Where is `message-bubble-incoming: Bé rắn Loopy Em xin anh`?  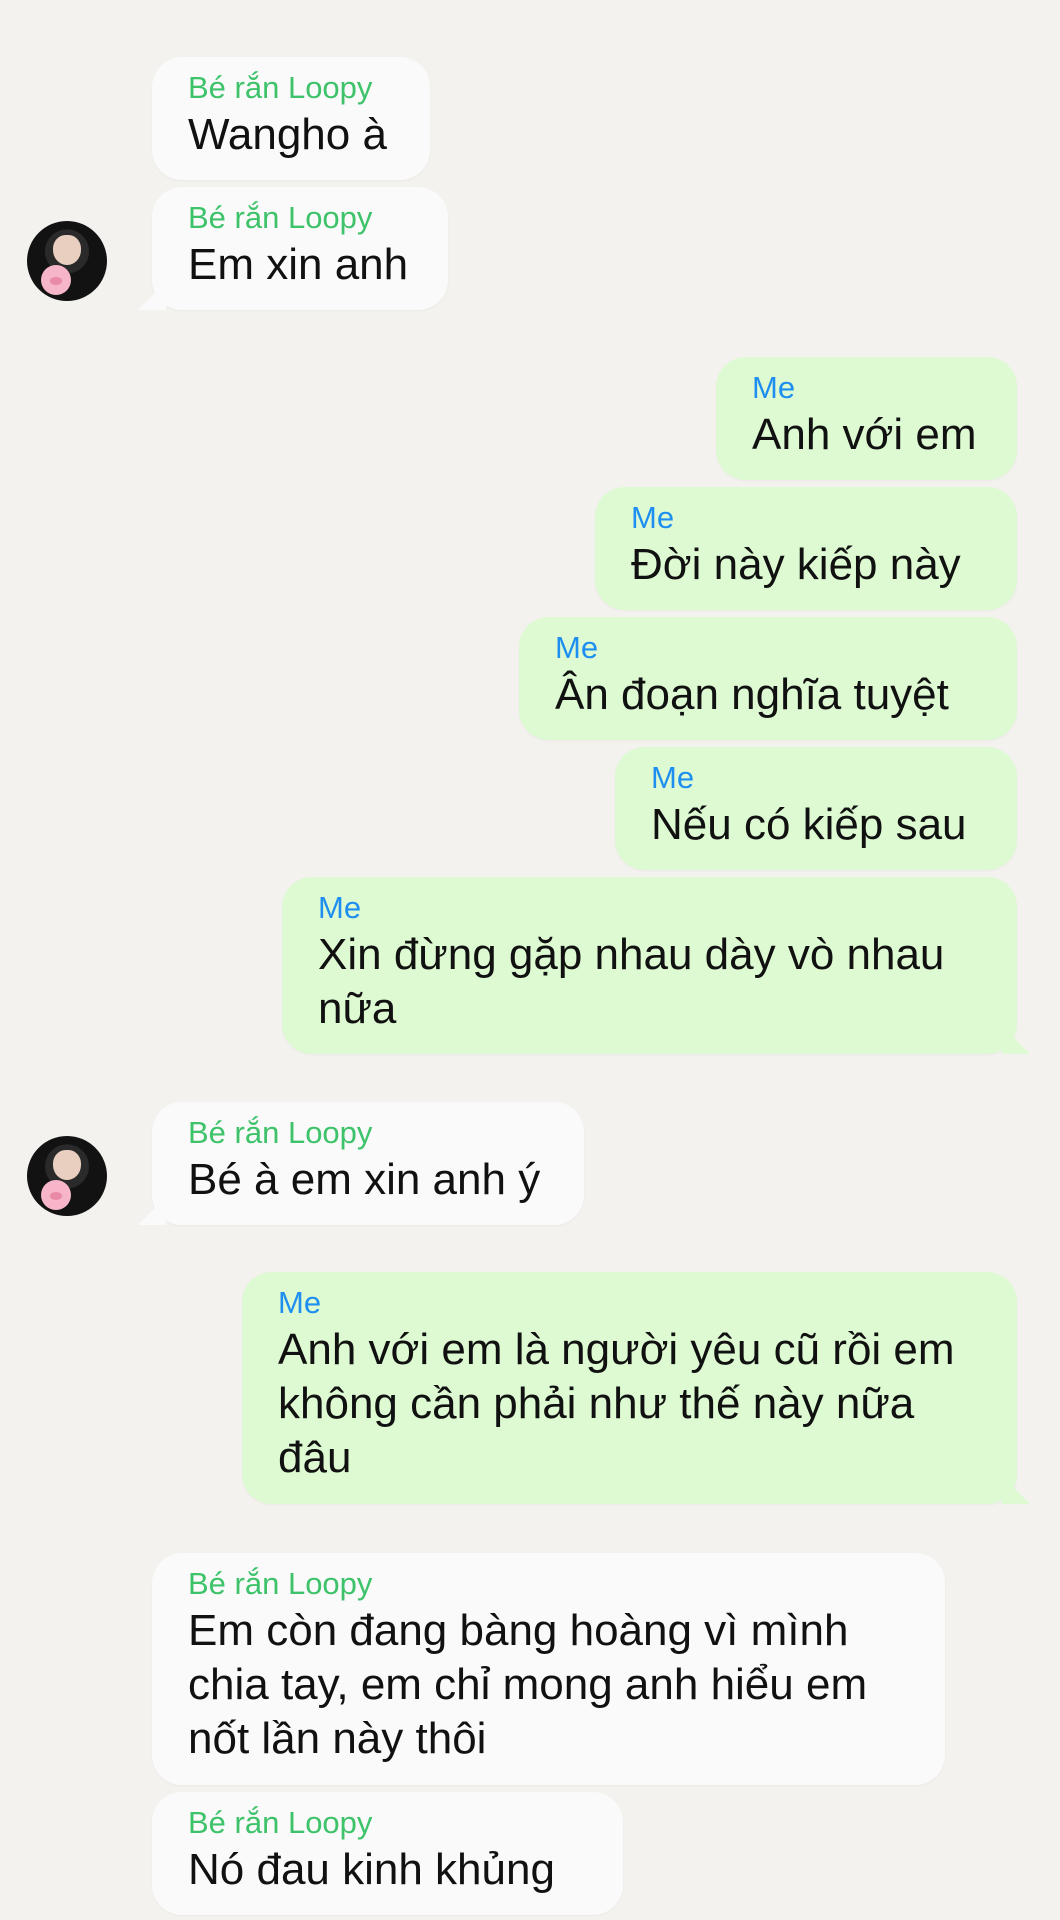
message-bubble-incoming: Bé rắn Loopy Em xin anh is located at coordinates (300, 248).